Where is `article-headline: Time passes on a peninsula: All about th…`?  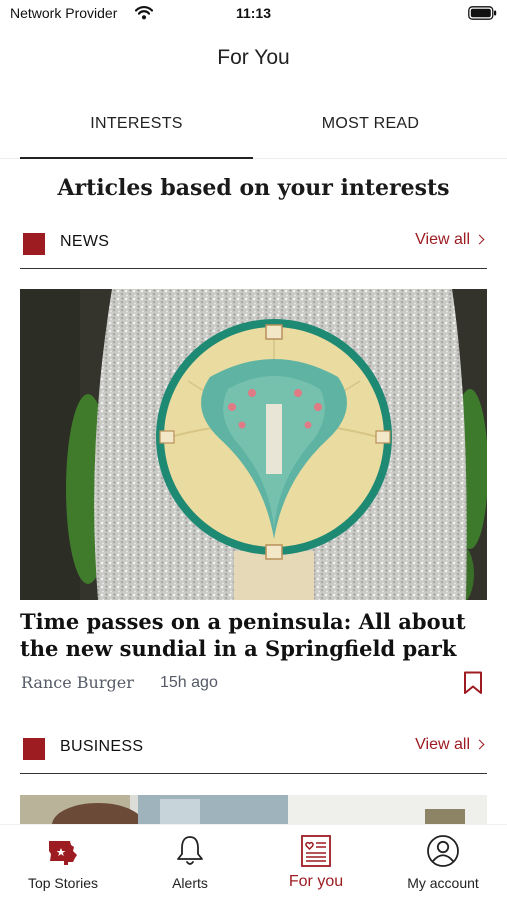
article-headline: Time passes on a peninsula: All about th… is located at coordinates (253, 635).